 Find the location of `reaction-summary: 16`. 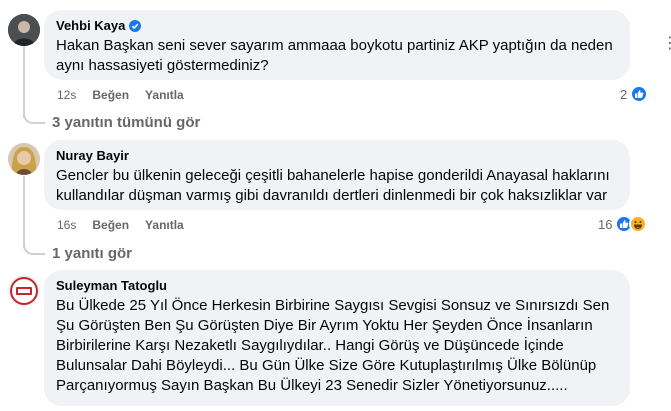

reaction-summary: 16 is located at coordinates (623, 224).